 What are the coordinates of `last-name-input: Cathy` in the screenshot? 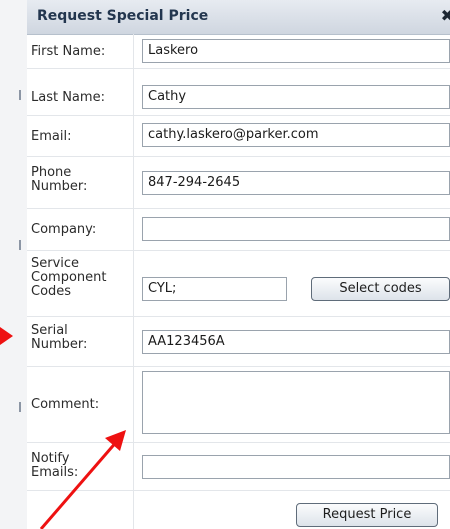 It's located at (296, 97).